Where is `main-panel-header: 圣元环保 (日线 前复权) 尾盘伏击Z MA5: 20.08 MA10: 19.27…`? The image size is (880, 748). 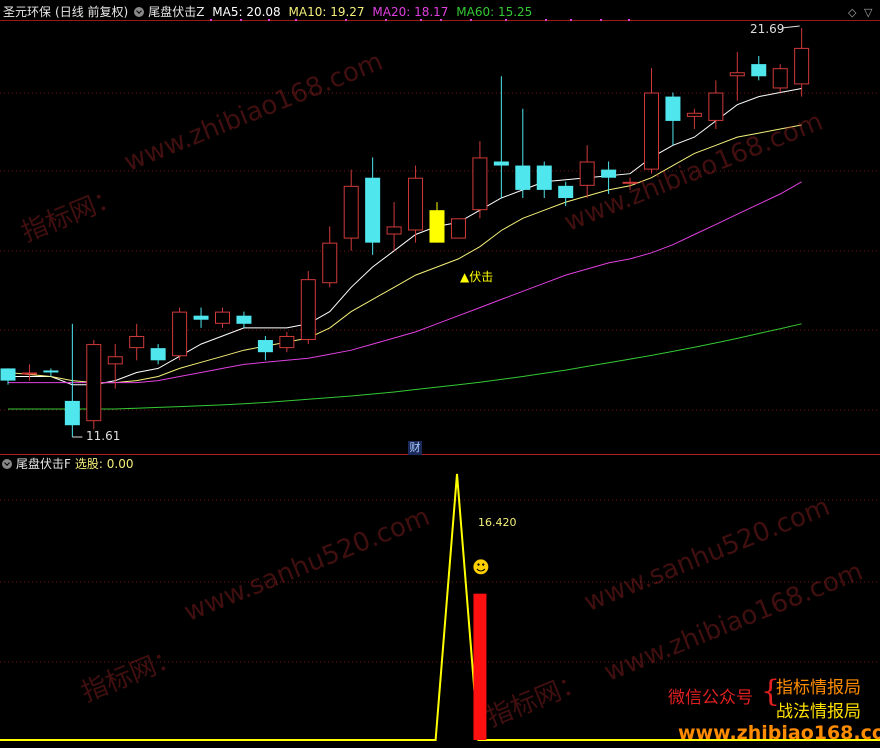 main-panel-header: 圣元环保 (日线 前复权) 尾盘伏击Z MA5: 20.08 MA10: 19.27… is located at coordinates (268, 12).